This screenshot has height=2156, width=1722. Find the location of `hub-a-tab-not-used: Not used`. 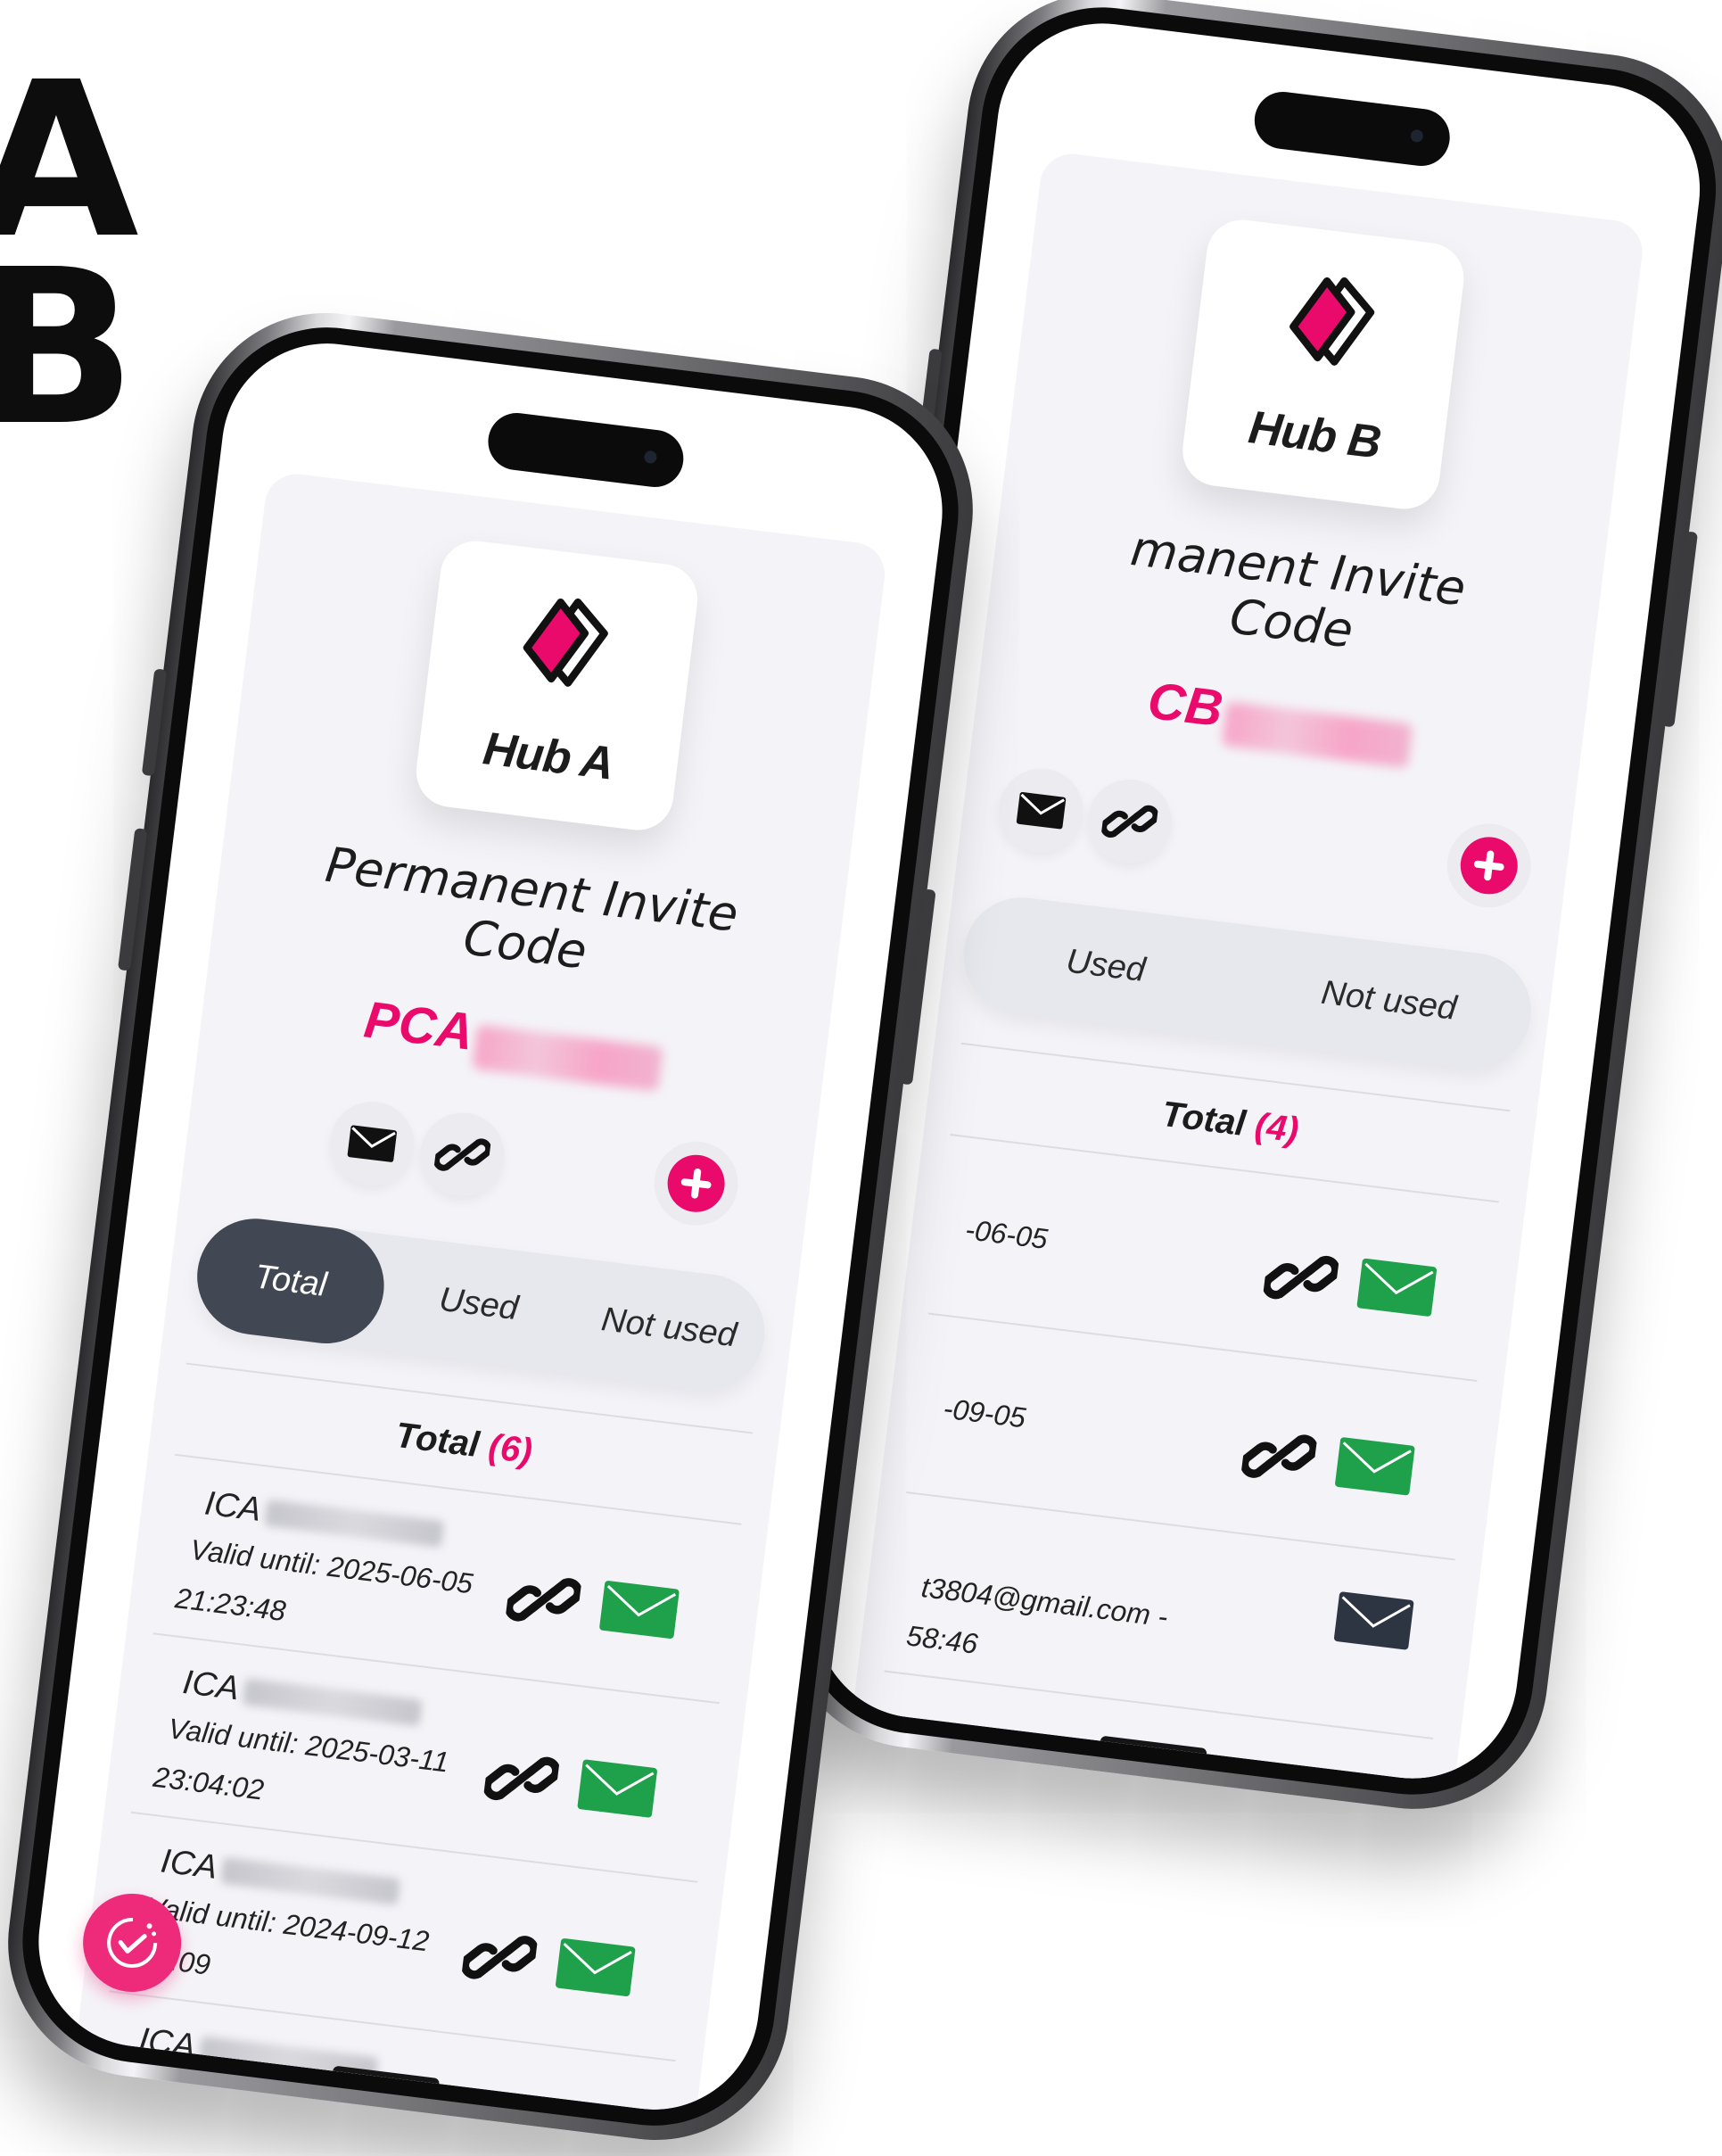

hub-a-tab-not-used: Not used is located at coordinates (669, 1327).